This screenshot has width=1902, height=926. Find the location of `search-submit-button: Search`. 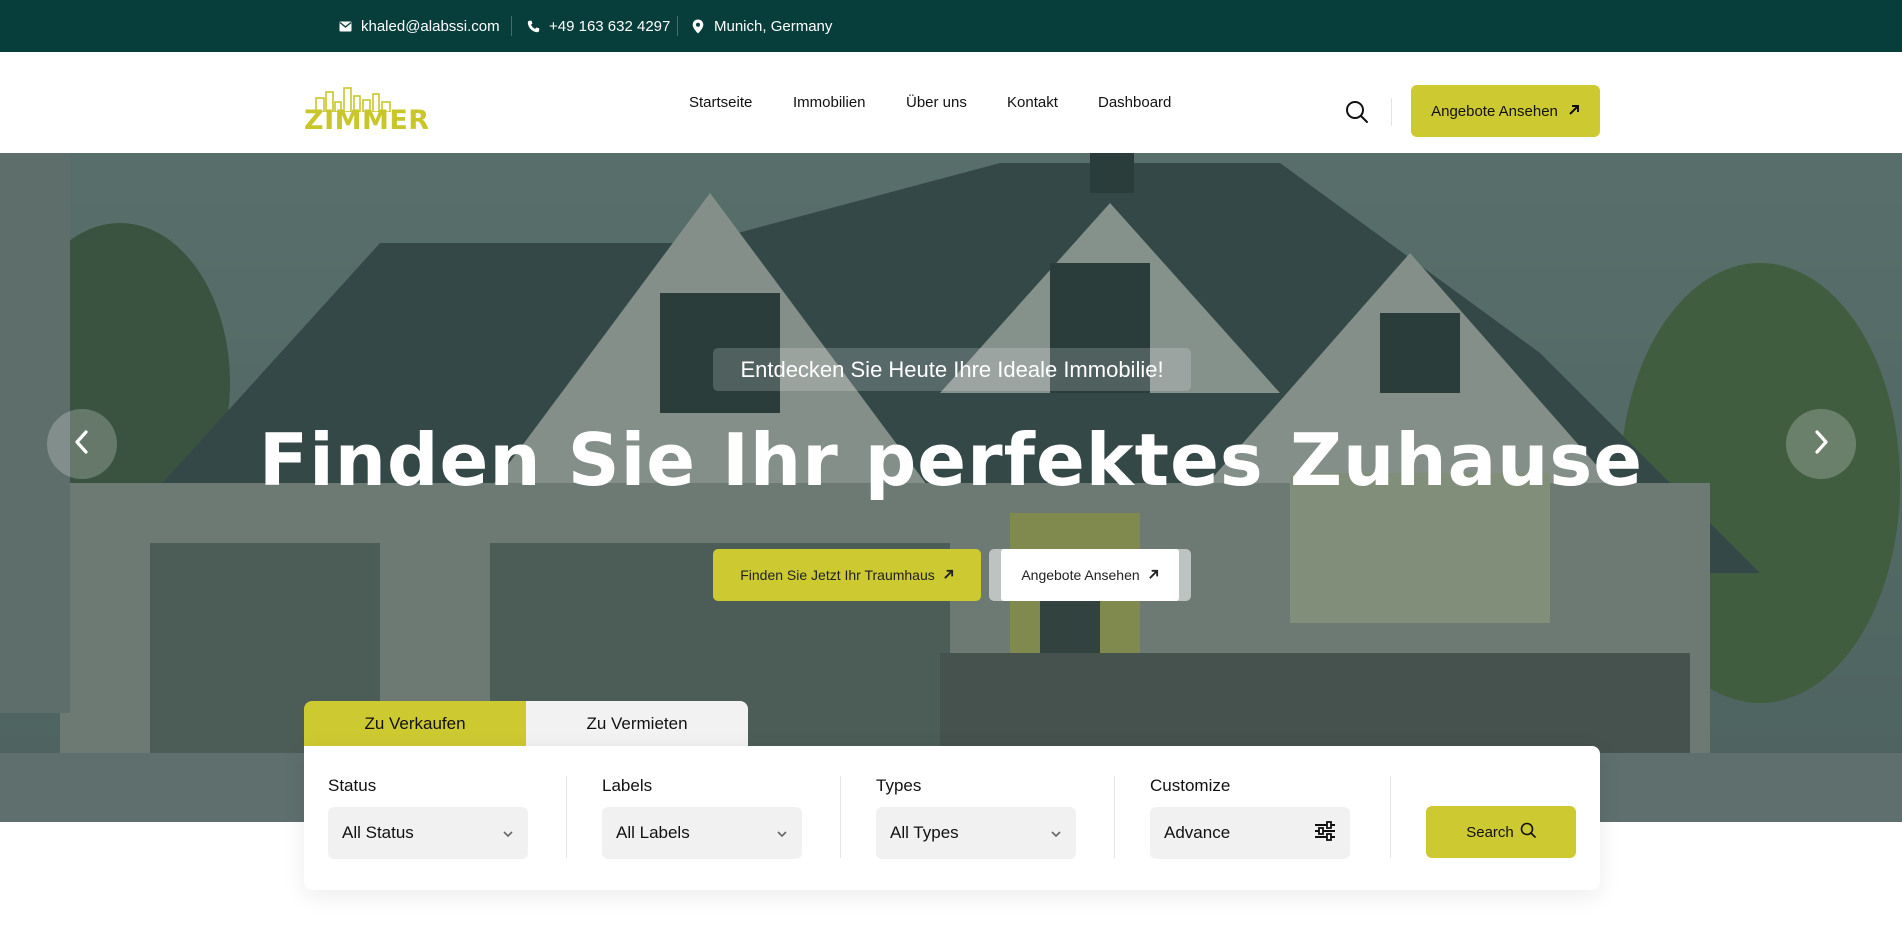

search-submit-button: Search is located at coordinates (1501, 832).